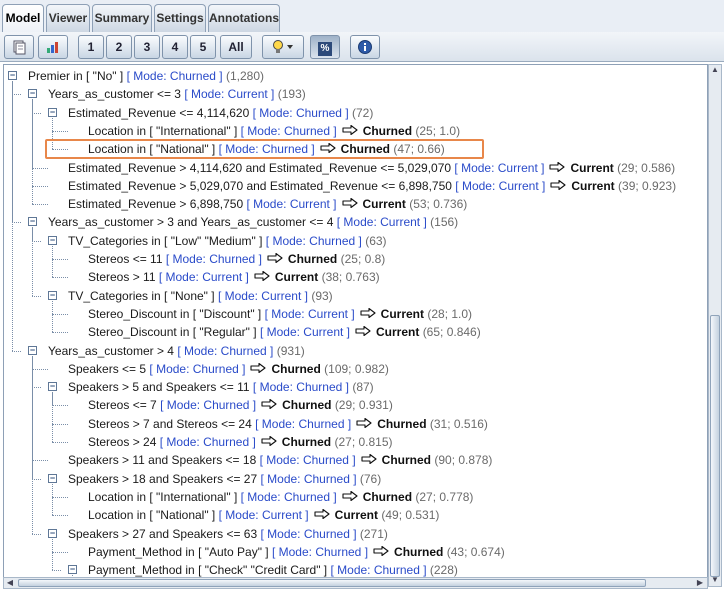  Describe the element at coordinates (715, 70) in the screenshot. I see `scroll-up-icon: ▲` at that location.